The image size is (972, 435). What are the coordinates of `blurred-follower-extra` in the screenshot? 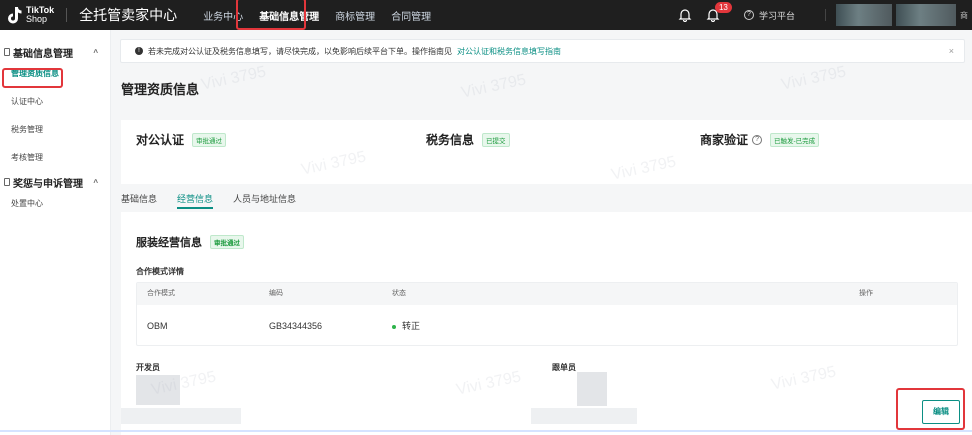 It's located at (584, 416).